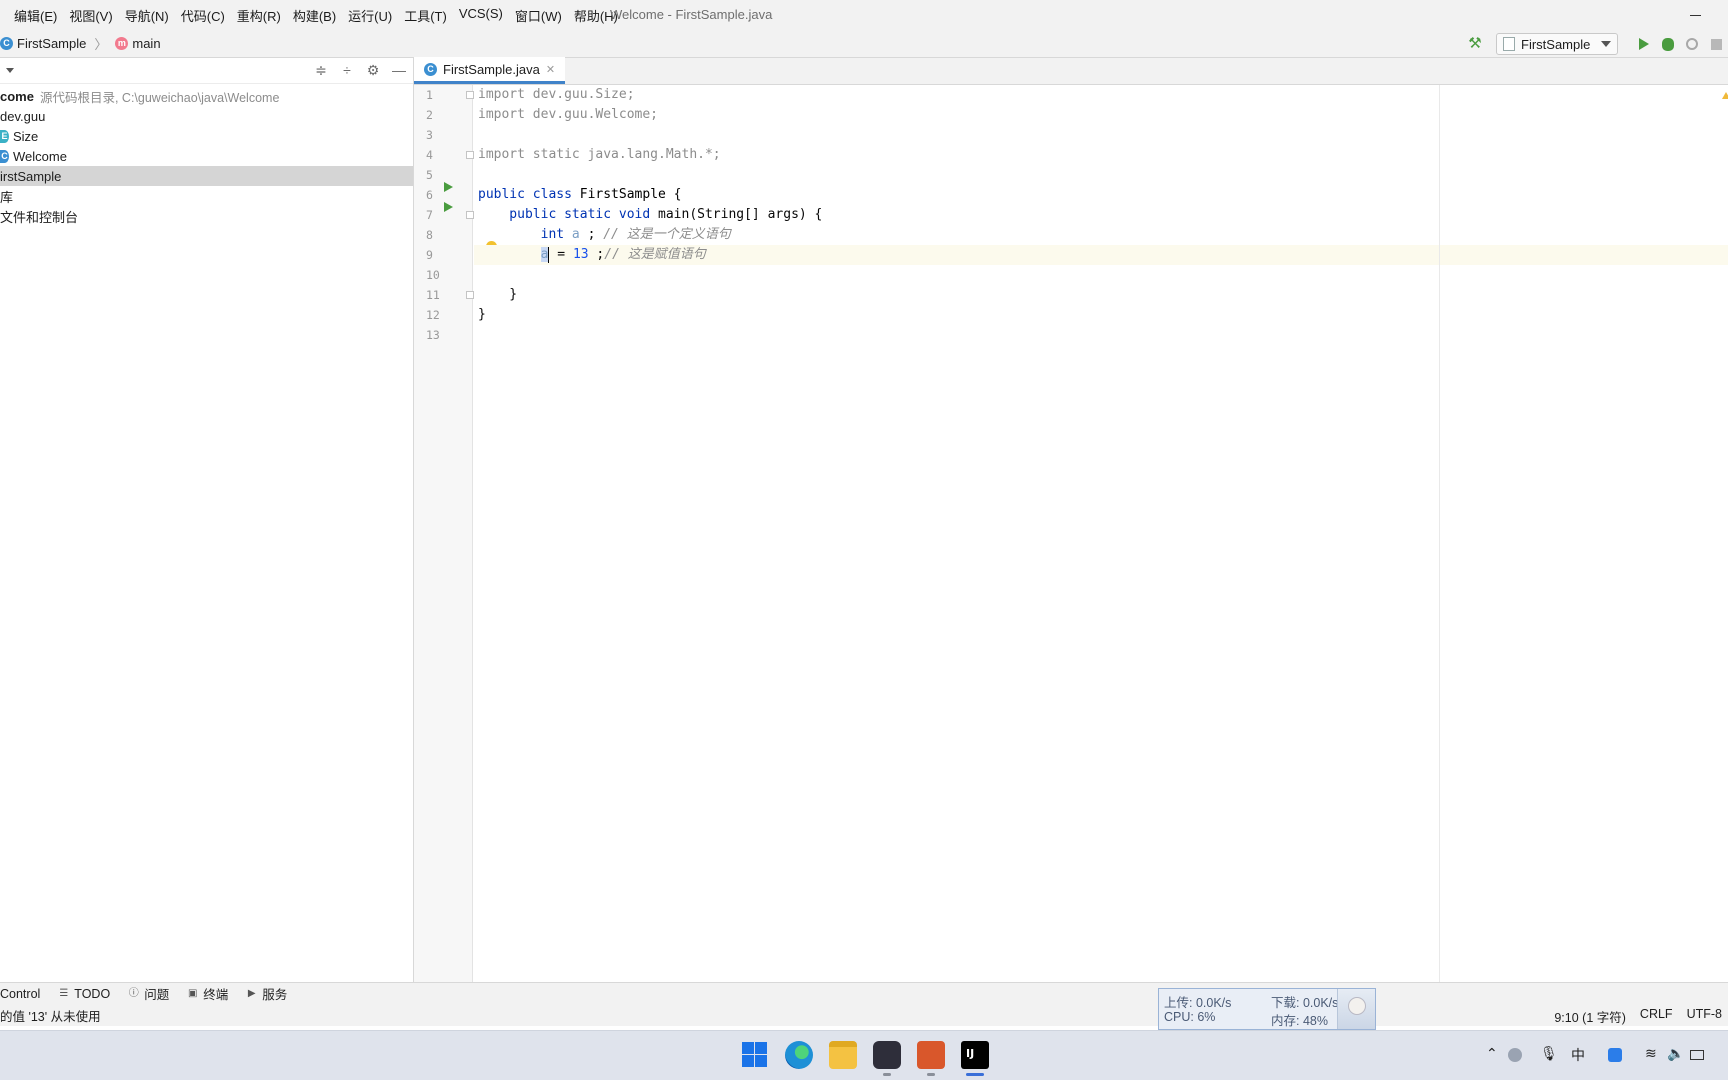  I want to click on code-line-6: public class FirstSample {, so click(580, 195).